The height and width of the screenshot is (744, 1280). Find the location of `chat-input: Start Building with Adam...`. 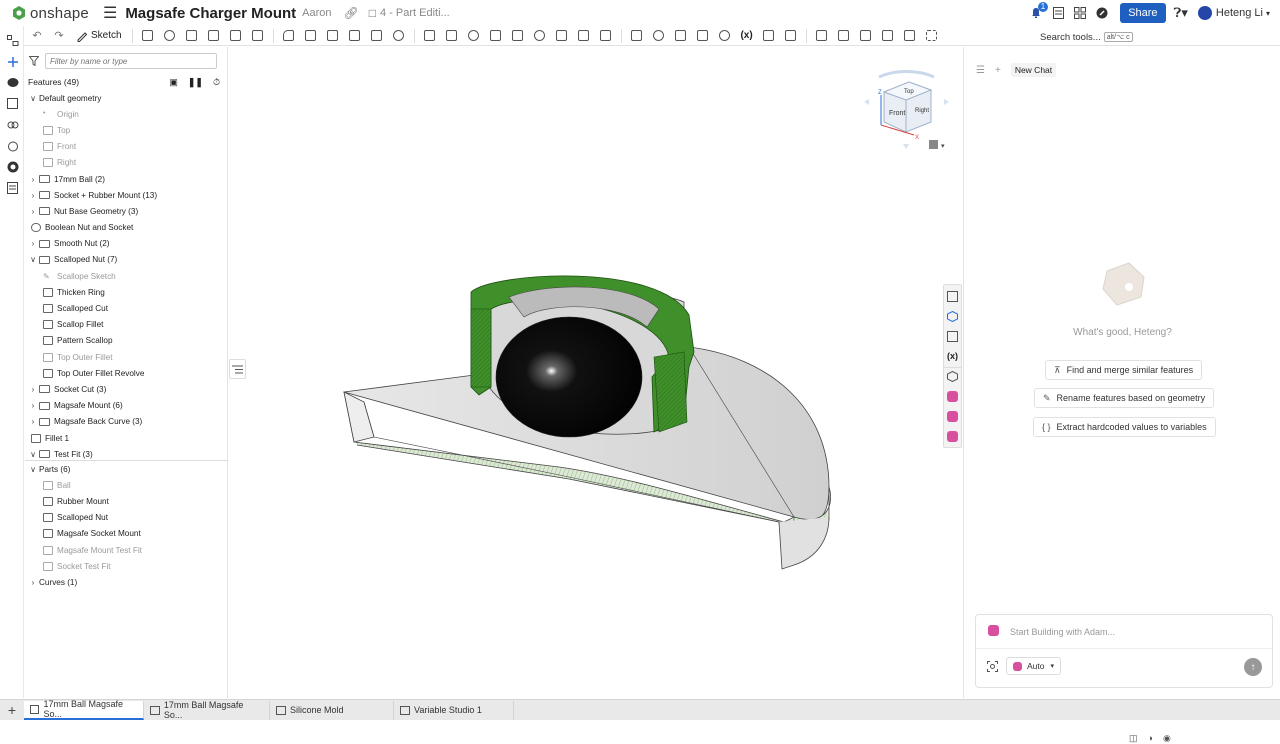

chat-input: Start Building with Adam... is located at coordinates (1062, 632).